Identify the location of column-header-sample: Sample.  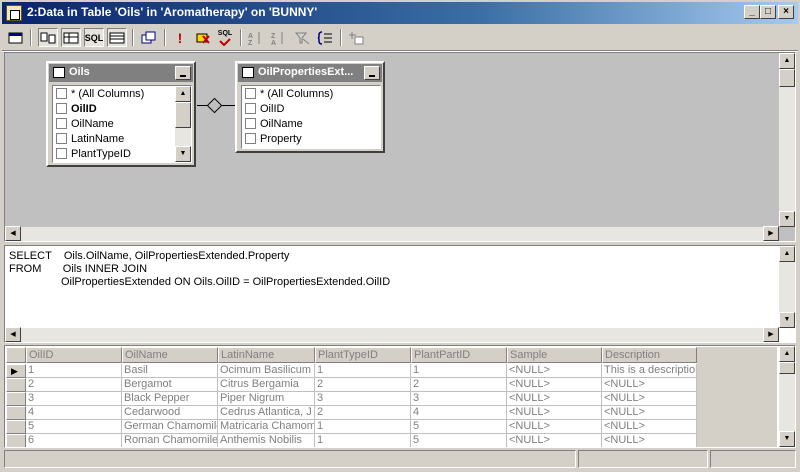
(554, 355).